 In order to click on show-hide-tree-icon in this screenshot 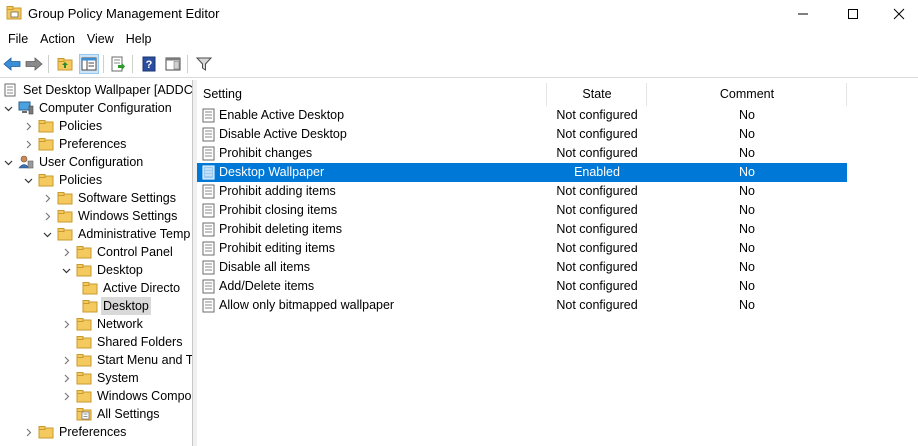, I will do `click(89, 64)`.